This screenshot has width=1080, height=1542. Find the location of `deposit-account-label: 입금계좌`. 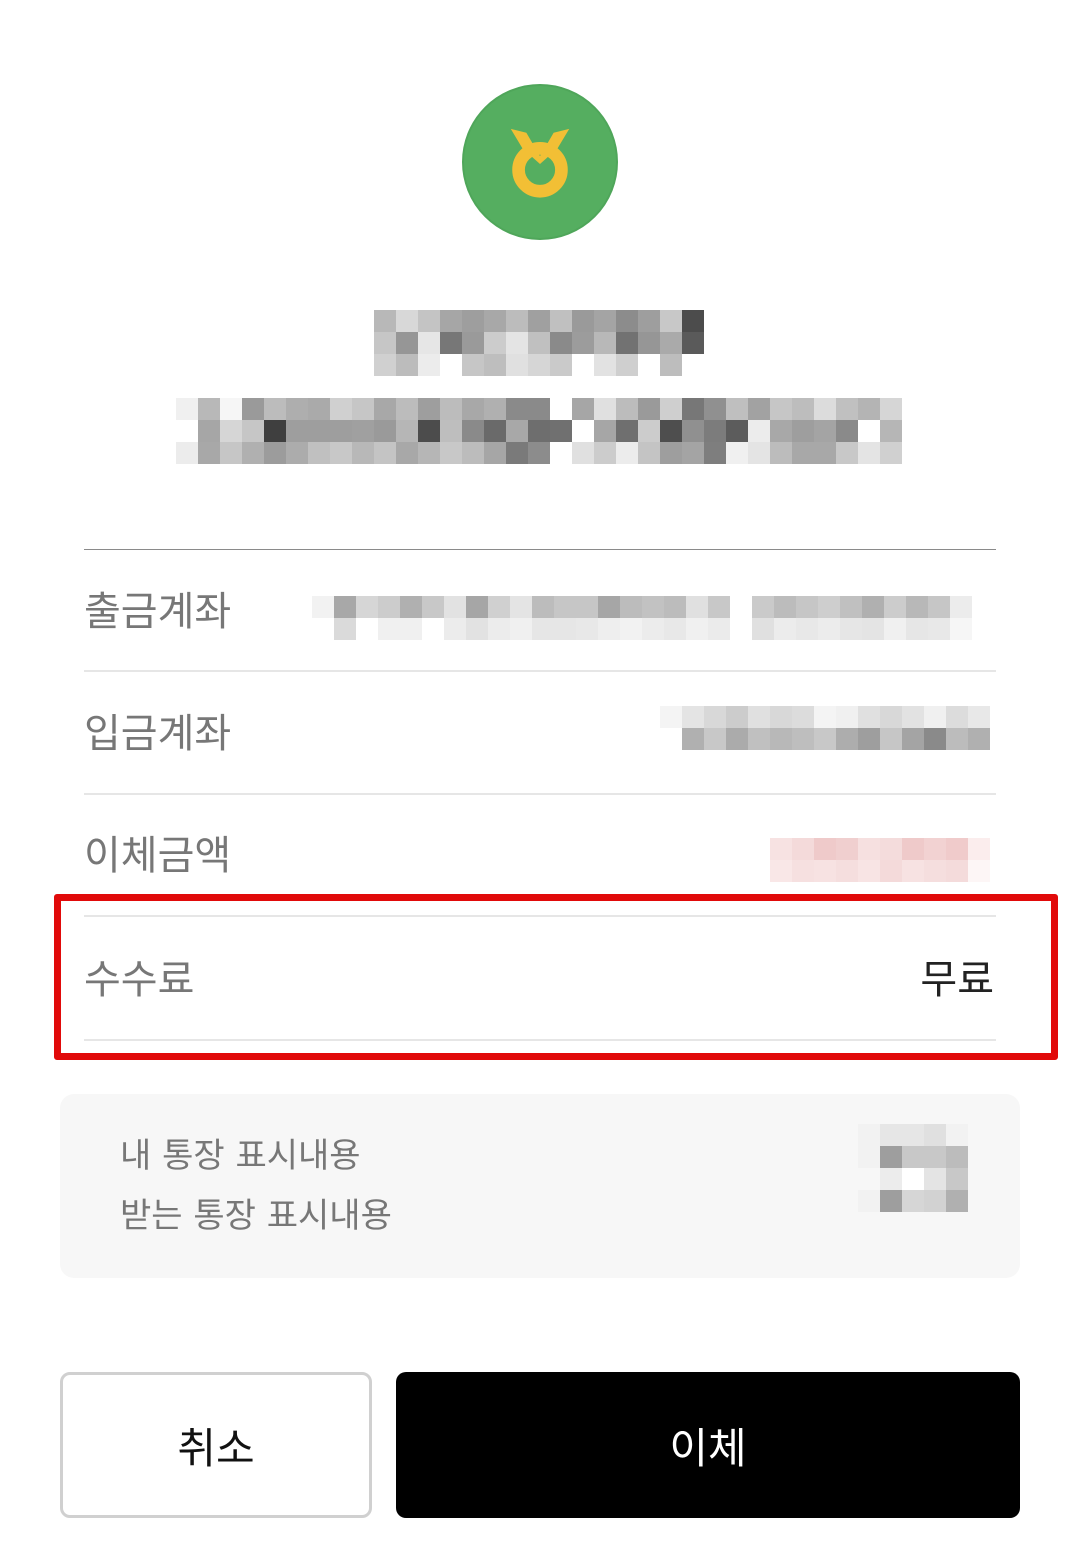

deposit-account-label: 입금계좌 is located at coordinates (158, 734).